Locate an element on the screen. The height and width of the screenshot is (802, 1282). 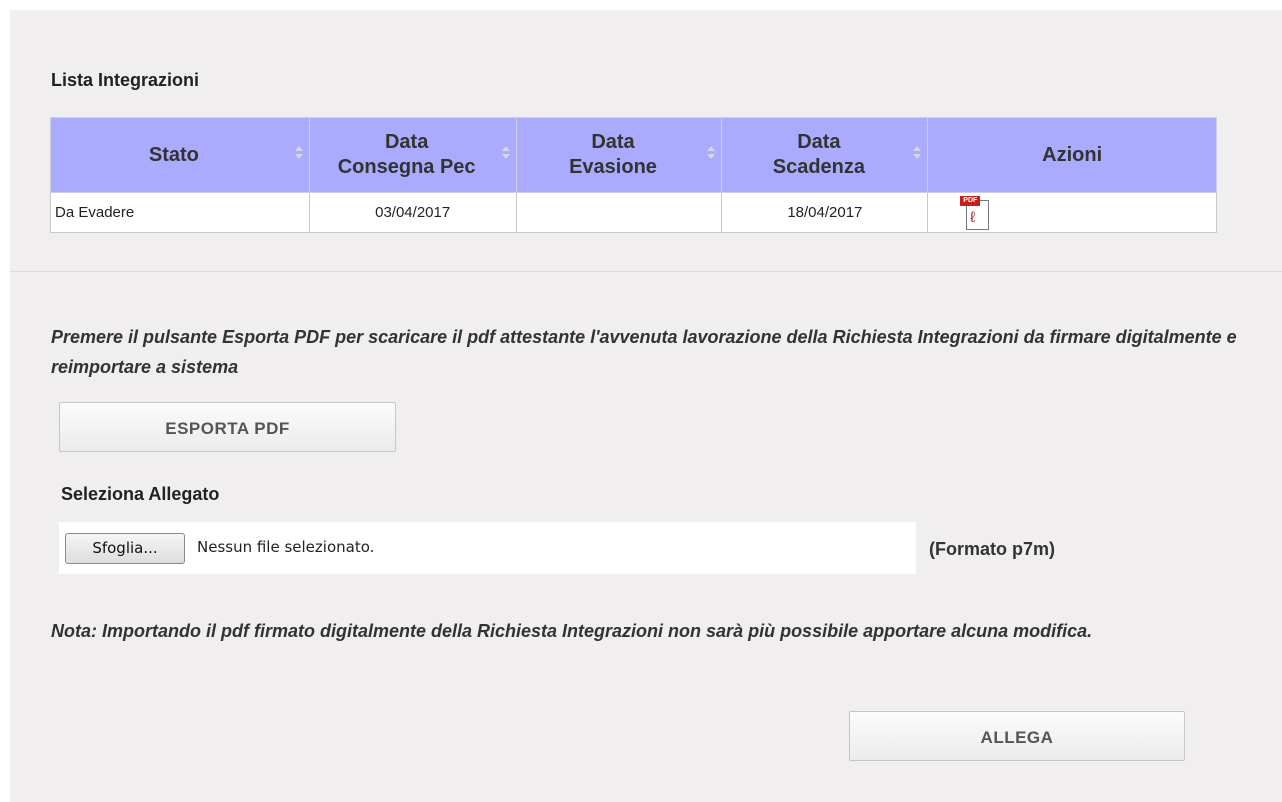
column-header-data-consegna-pec: Data Consegna Pec is located at coordinates (412, 155).